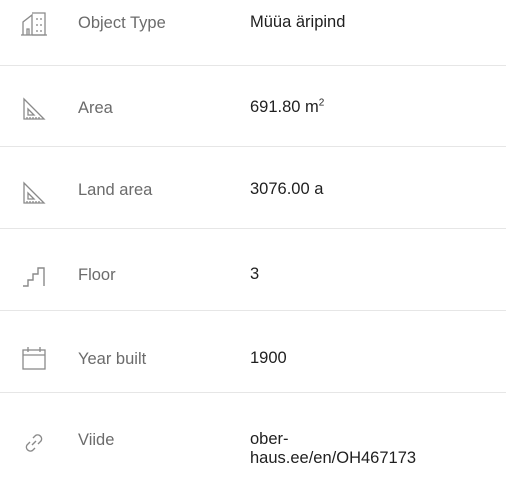  Describe the element at coordinates (97, 275) in the screenshot. I see `floor-label: Floor` at that location.